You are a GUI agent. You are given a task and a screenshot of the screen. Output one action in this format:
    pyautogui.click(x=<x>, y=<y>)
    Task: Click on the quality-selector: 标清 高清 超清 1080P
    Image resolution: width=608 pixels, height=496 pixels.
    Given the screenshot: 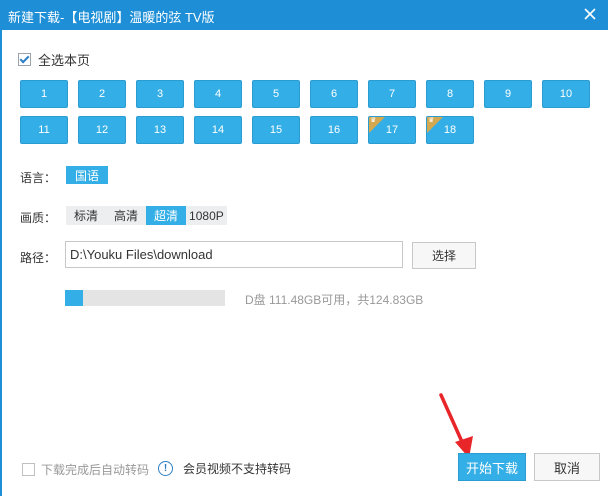 What is the action you would take?
    pyautogui.click(x=146, y=215)
    